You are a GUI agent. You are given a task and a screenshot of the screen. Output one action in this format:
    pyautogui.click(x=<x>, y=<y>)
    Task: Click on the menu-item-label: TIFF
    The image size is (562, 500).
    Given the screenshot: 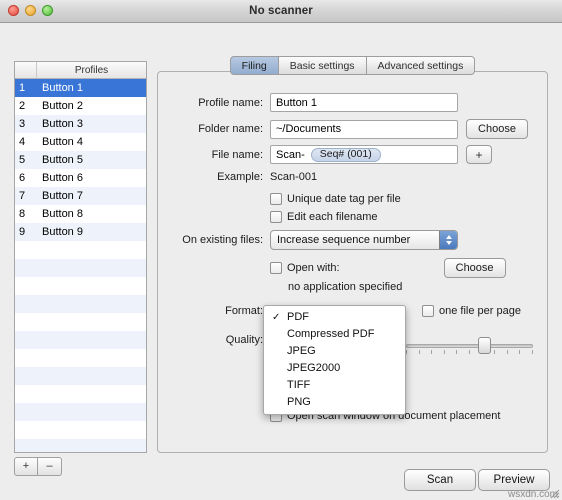 What is the action you would take?
    pyautogui.click(x=299, y=385)
    